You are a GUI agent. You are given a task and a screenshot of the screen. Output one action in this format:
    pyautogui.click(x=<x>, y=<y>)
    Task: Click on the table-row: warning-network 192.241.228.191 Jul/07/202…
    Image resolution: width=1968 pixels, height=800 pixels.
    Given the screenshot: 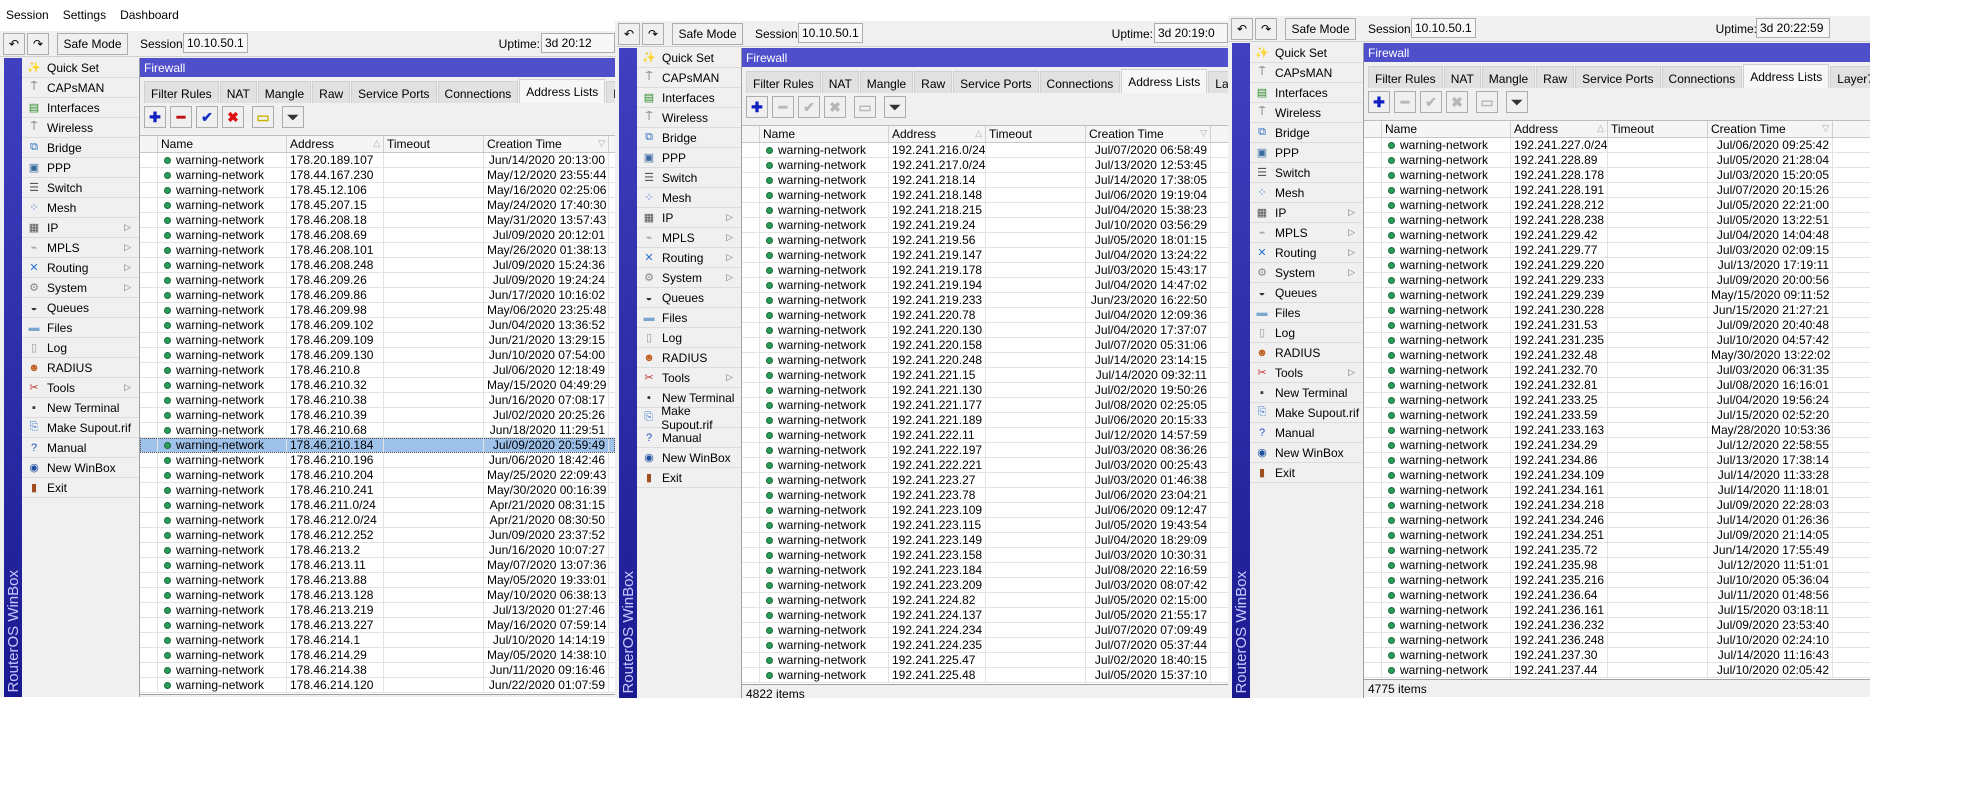 What is the action you would take?
    pyautogui.click(x=1617, y=190)
    